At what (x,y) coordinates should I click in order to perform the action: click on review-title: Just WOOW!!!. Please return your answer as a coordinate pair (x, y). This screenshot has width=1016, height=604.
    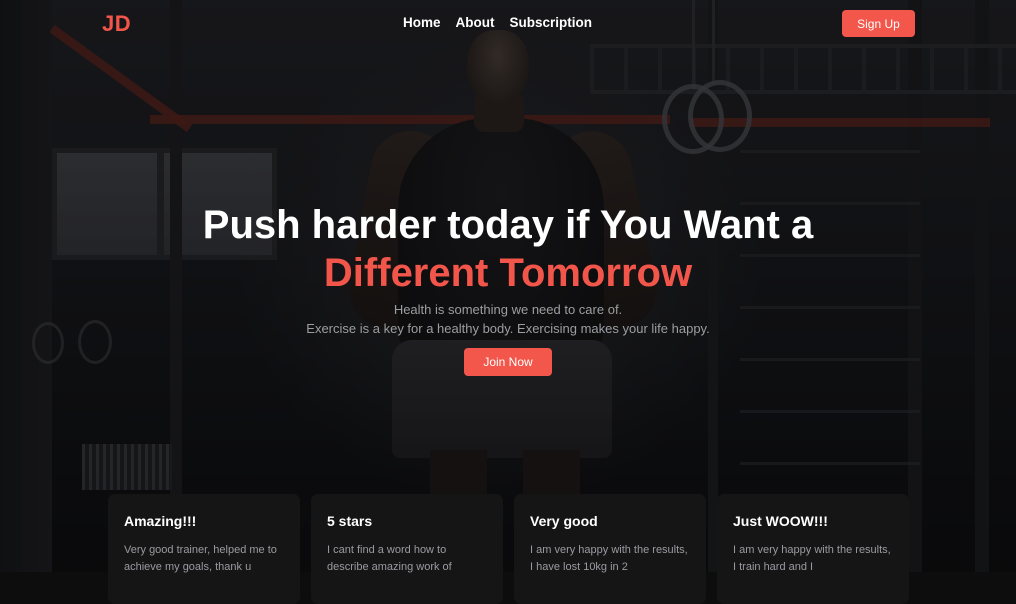
    Looking at the image, I should click on (780, 521).